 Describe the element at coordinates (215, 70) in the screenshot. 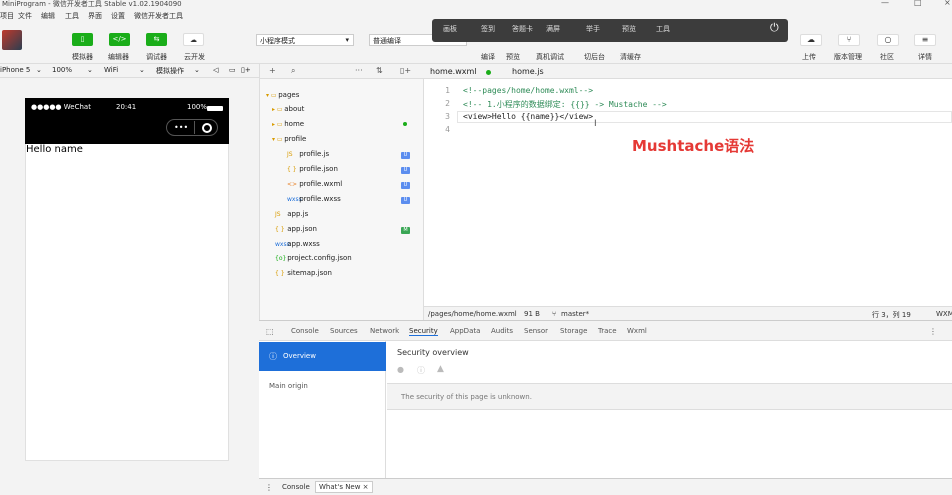

I see `volume-icon: ◁` at that location.